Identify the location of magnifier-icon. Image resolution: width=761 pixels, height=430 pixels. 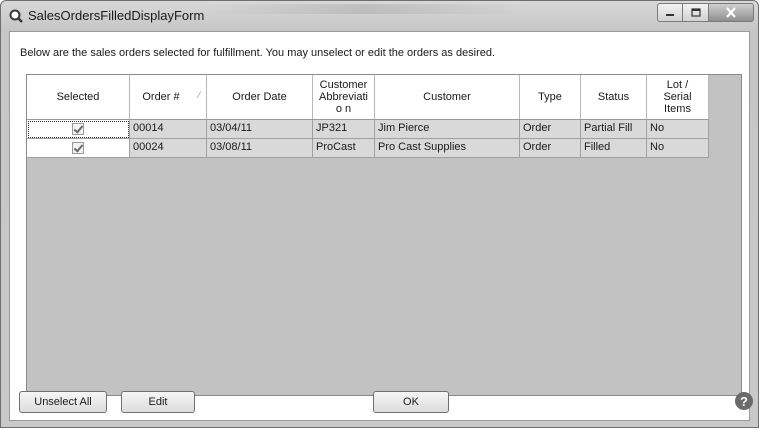
(16, 16).